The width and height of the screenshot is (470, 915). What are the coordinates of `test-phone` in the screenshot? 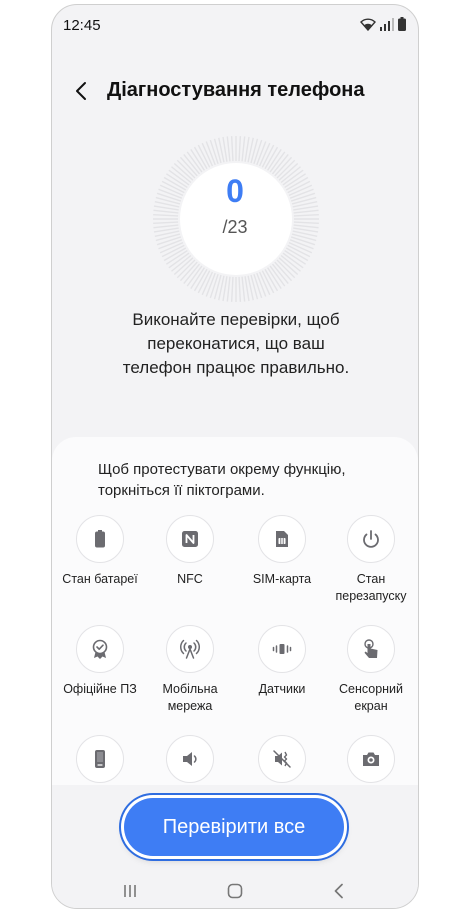 It's located at (100, 763).